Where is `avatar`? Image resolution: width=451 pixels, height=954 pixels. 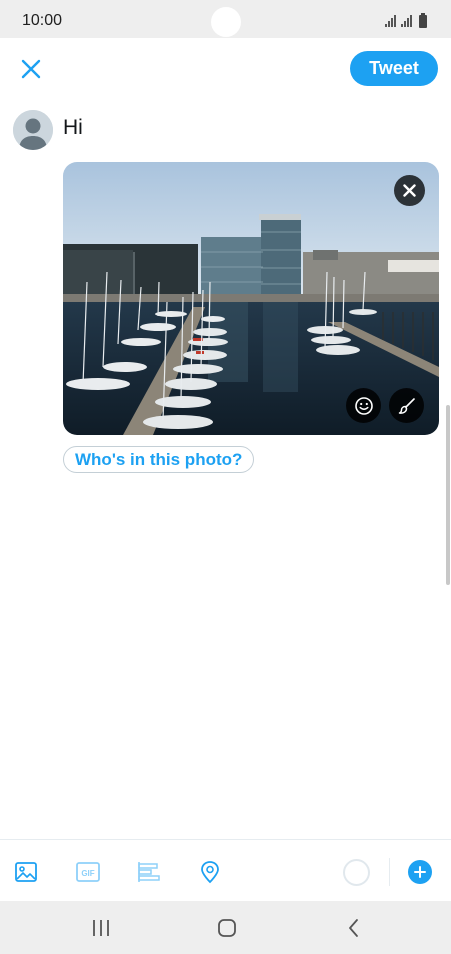 avatar is located at coordinates (33, 130).